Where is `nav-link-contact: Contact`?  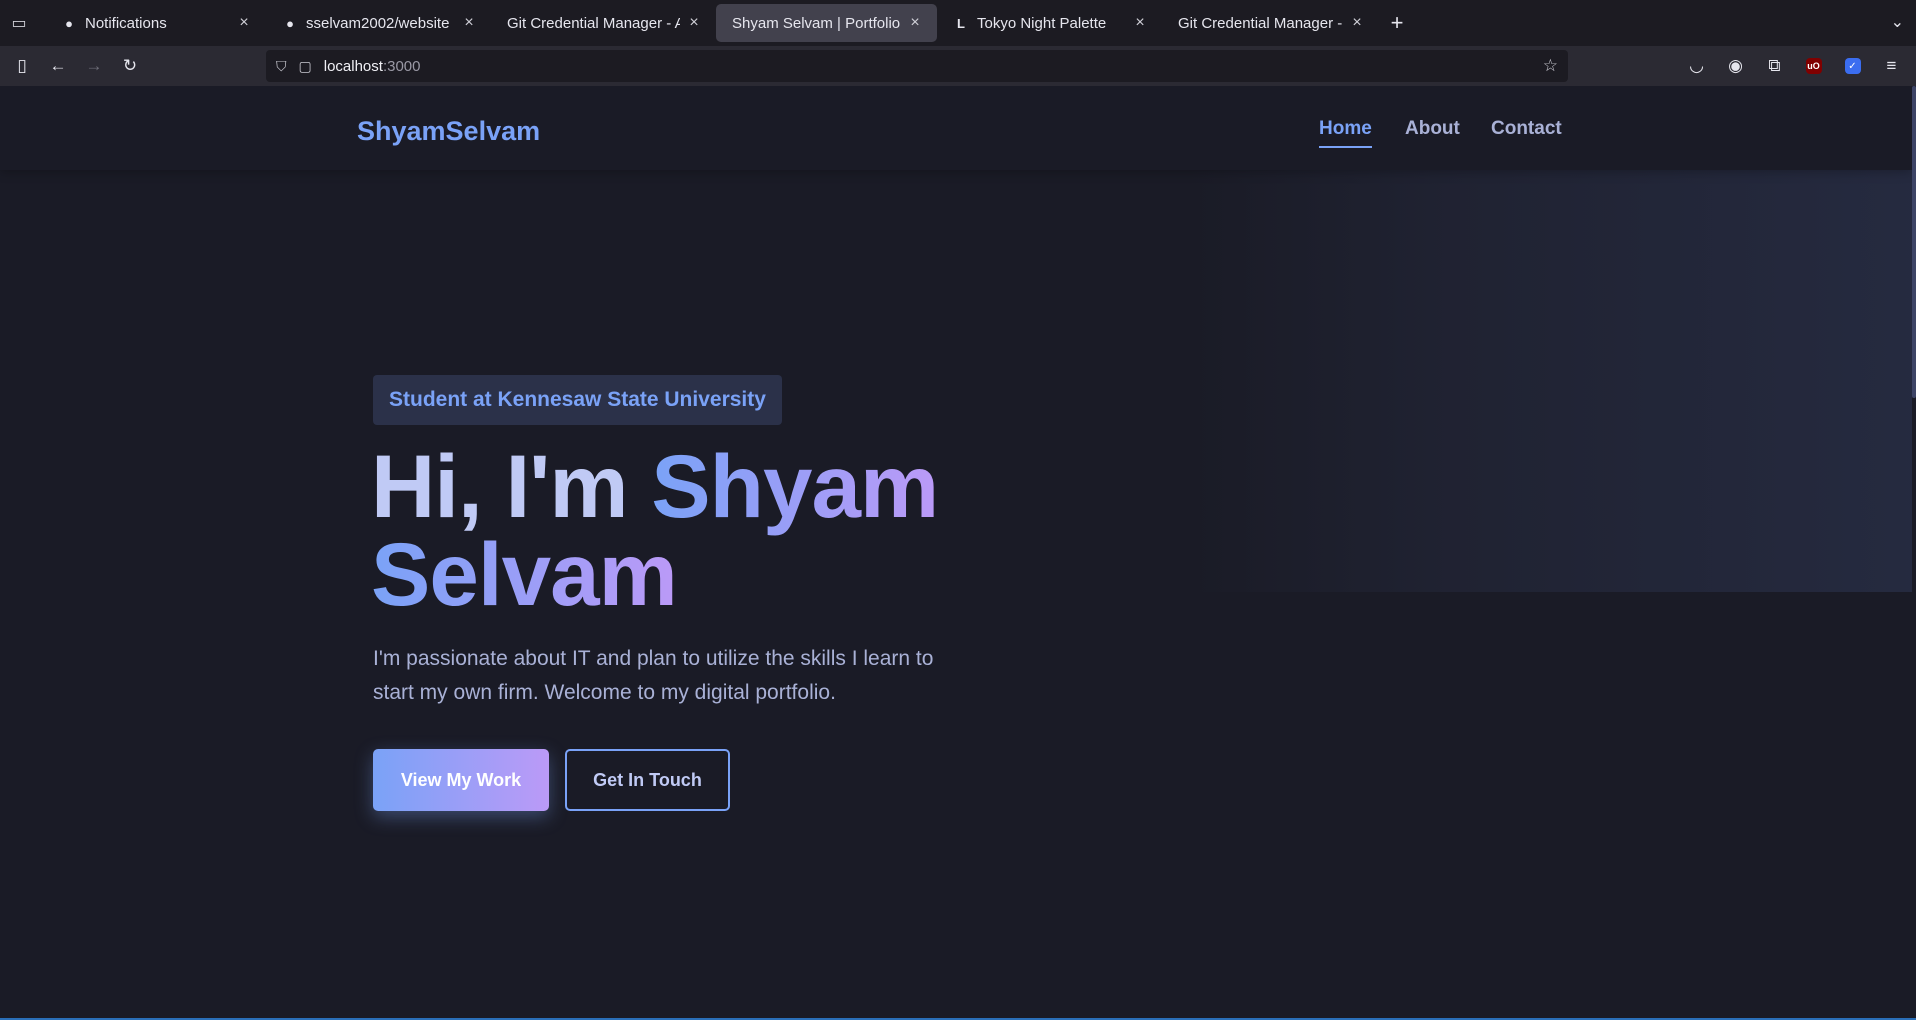
nav-link-contact: Contact is located at coordinates (1526, 129).